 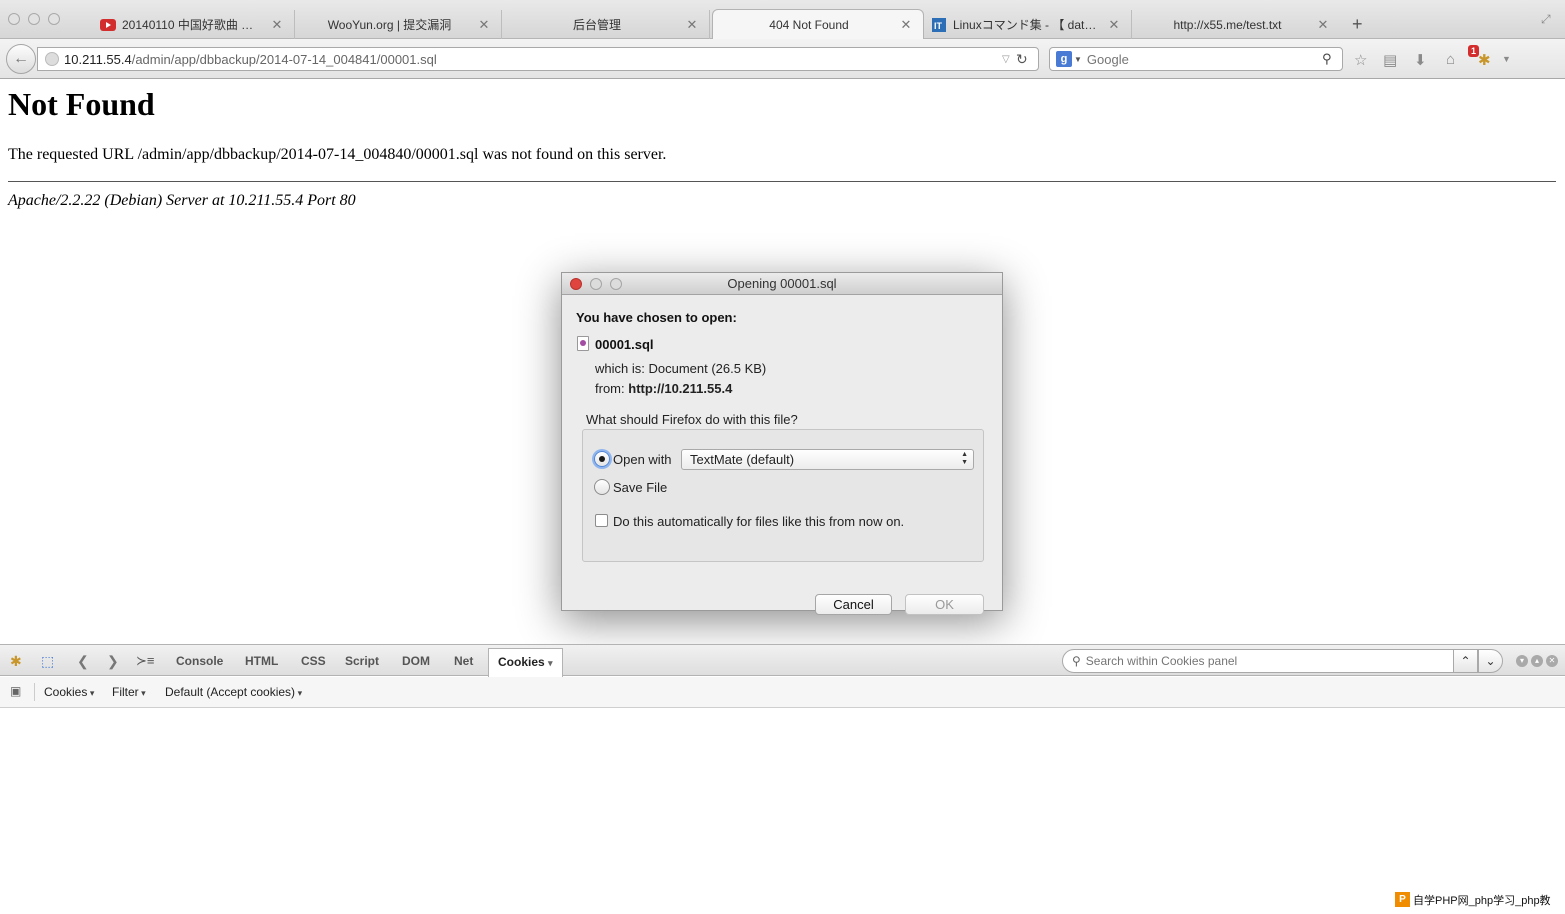 I want to click on filter-menu: Filter, so click(x=129, y=692).